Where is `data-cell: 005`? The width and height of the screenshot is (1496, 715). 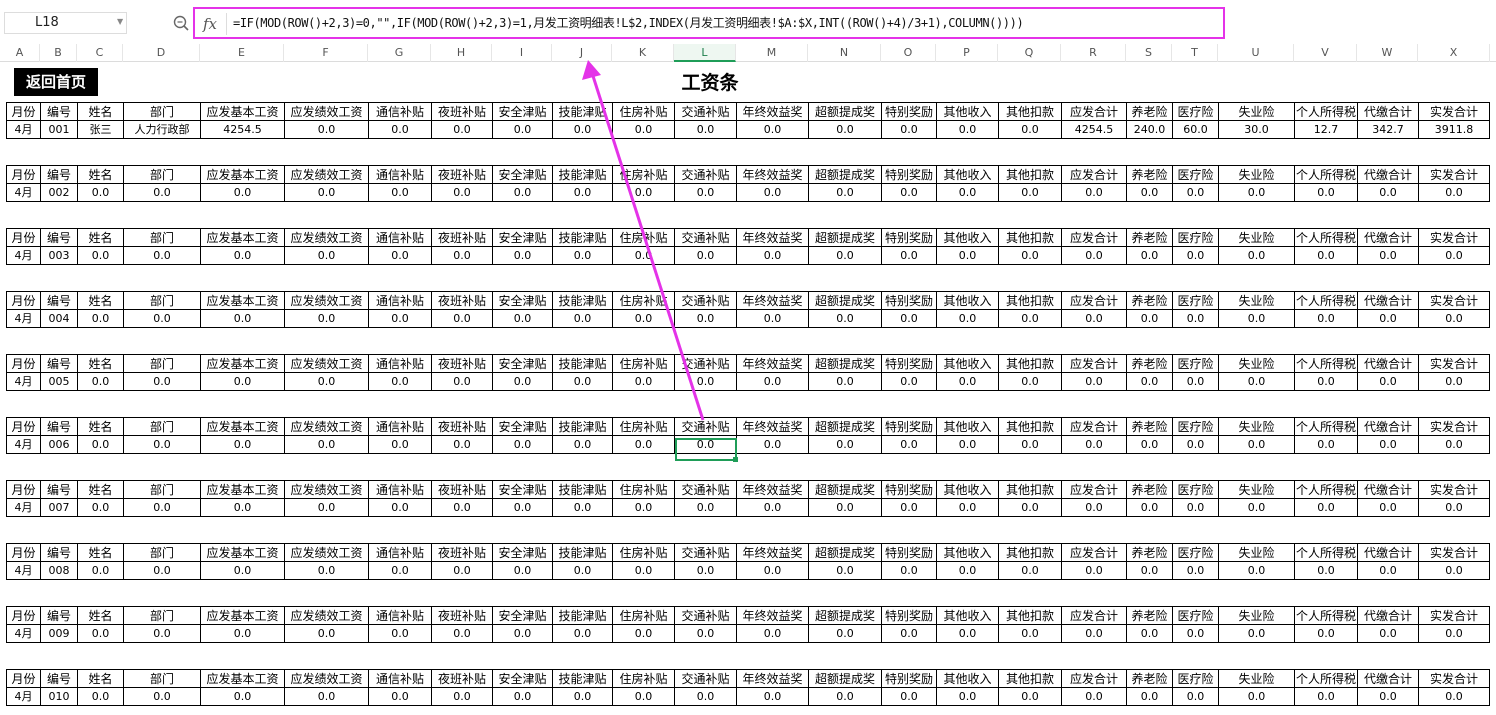
data-cell: 005 is located at coordinates (58, 381).